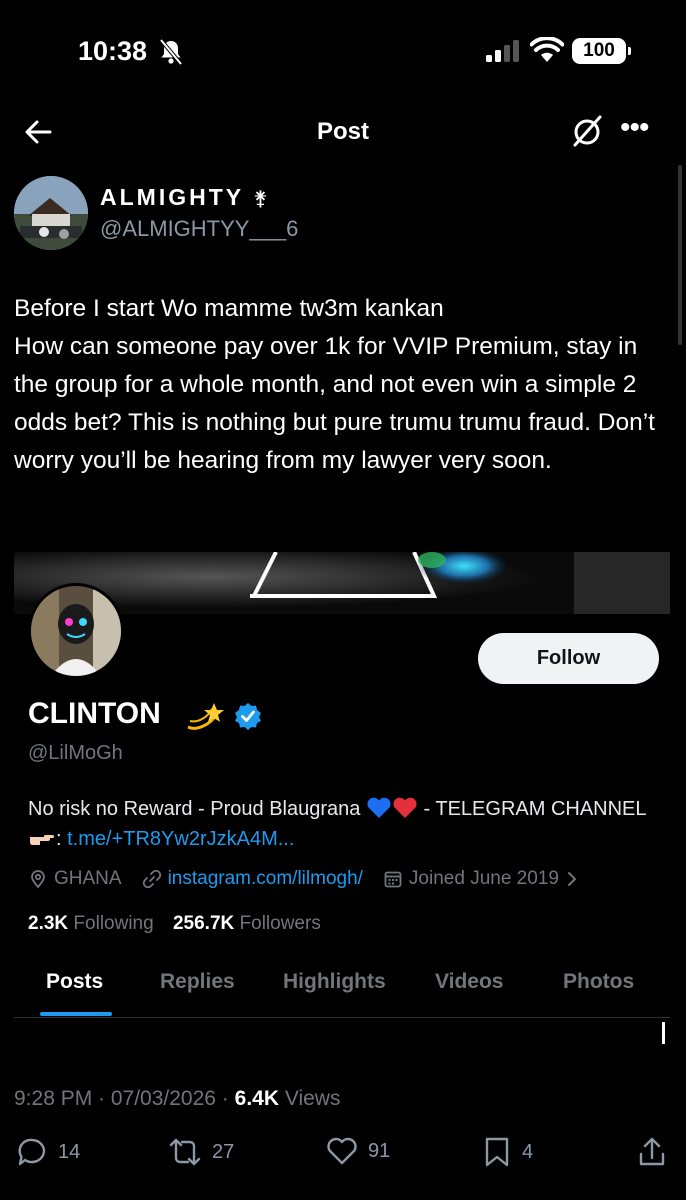 Image resolution: width=686 pixels, height=1200 pixels. I want to click on post-actions: 14 27 91 4, so click(343, 1154).